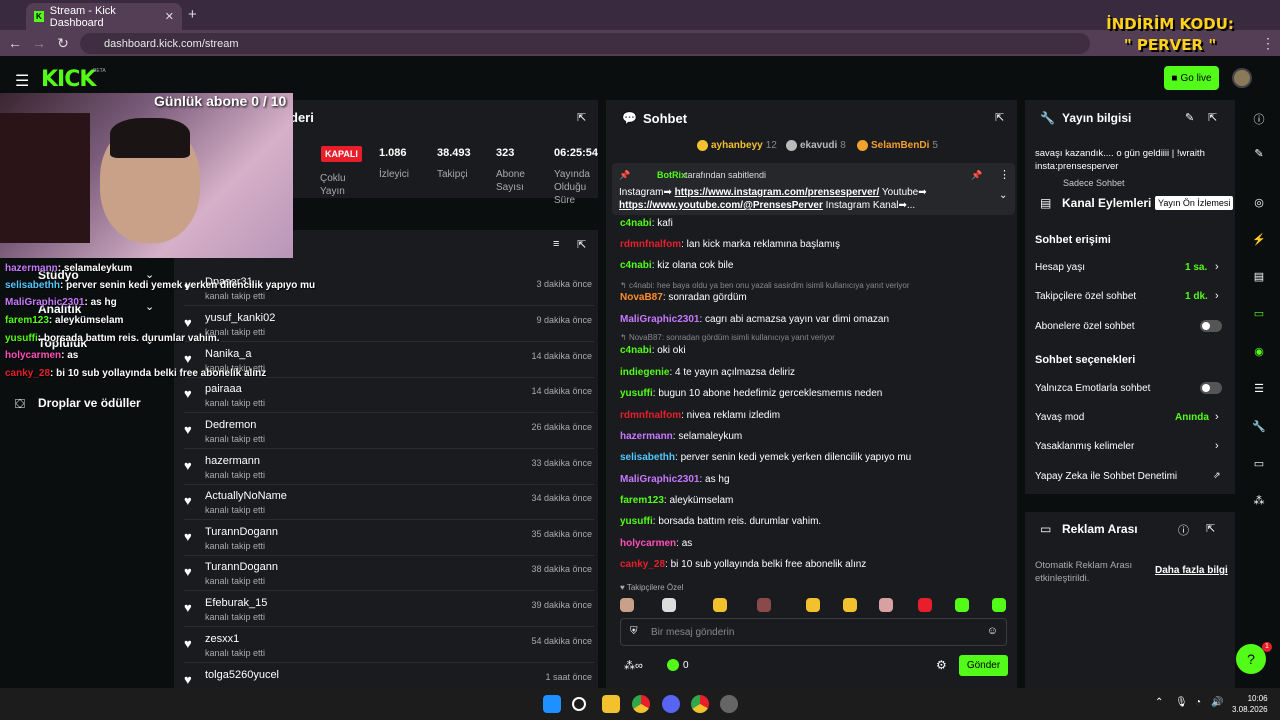 The image size is (1280, 720). What do you see at coordinates (646, 436) in the screenshot?
I see `chat-username: hazermann` at bounding box center [646, 436].